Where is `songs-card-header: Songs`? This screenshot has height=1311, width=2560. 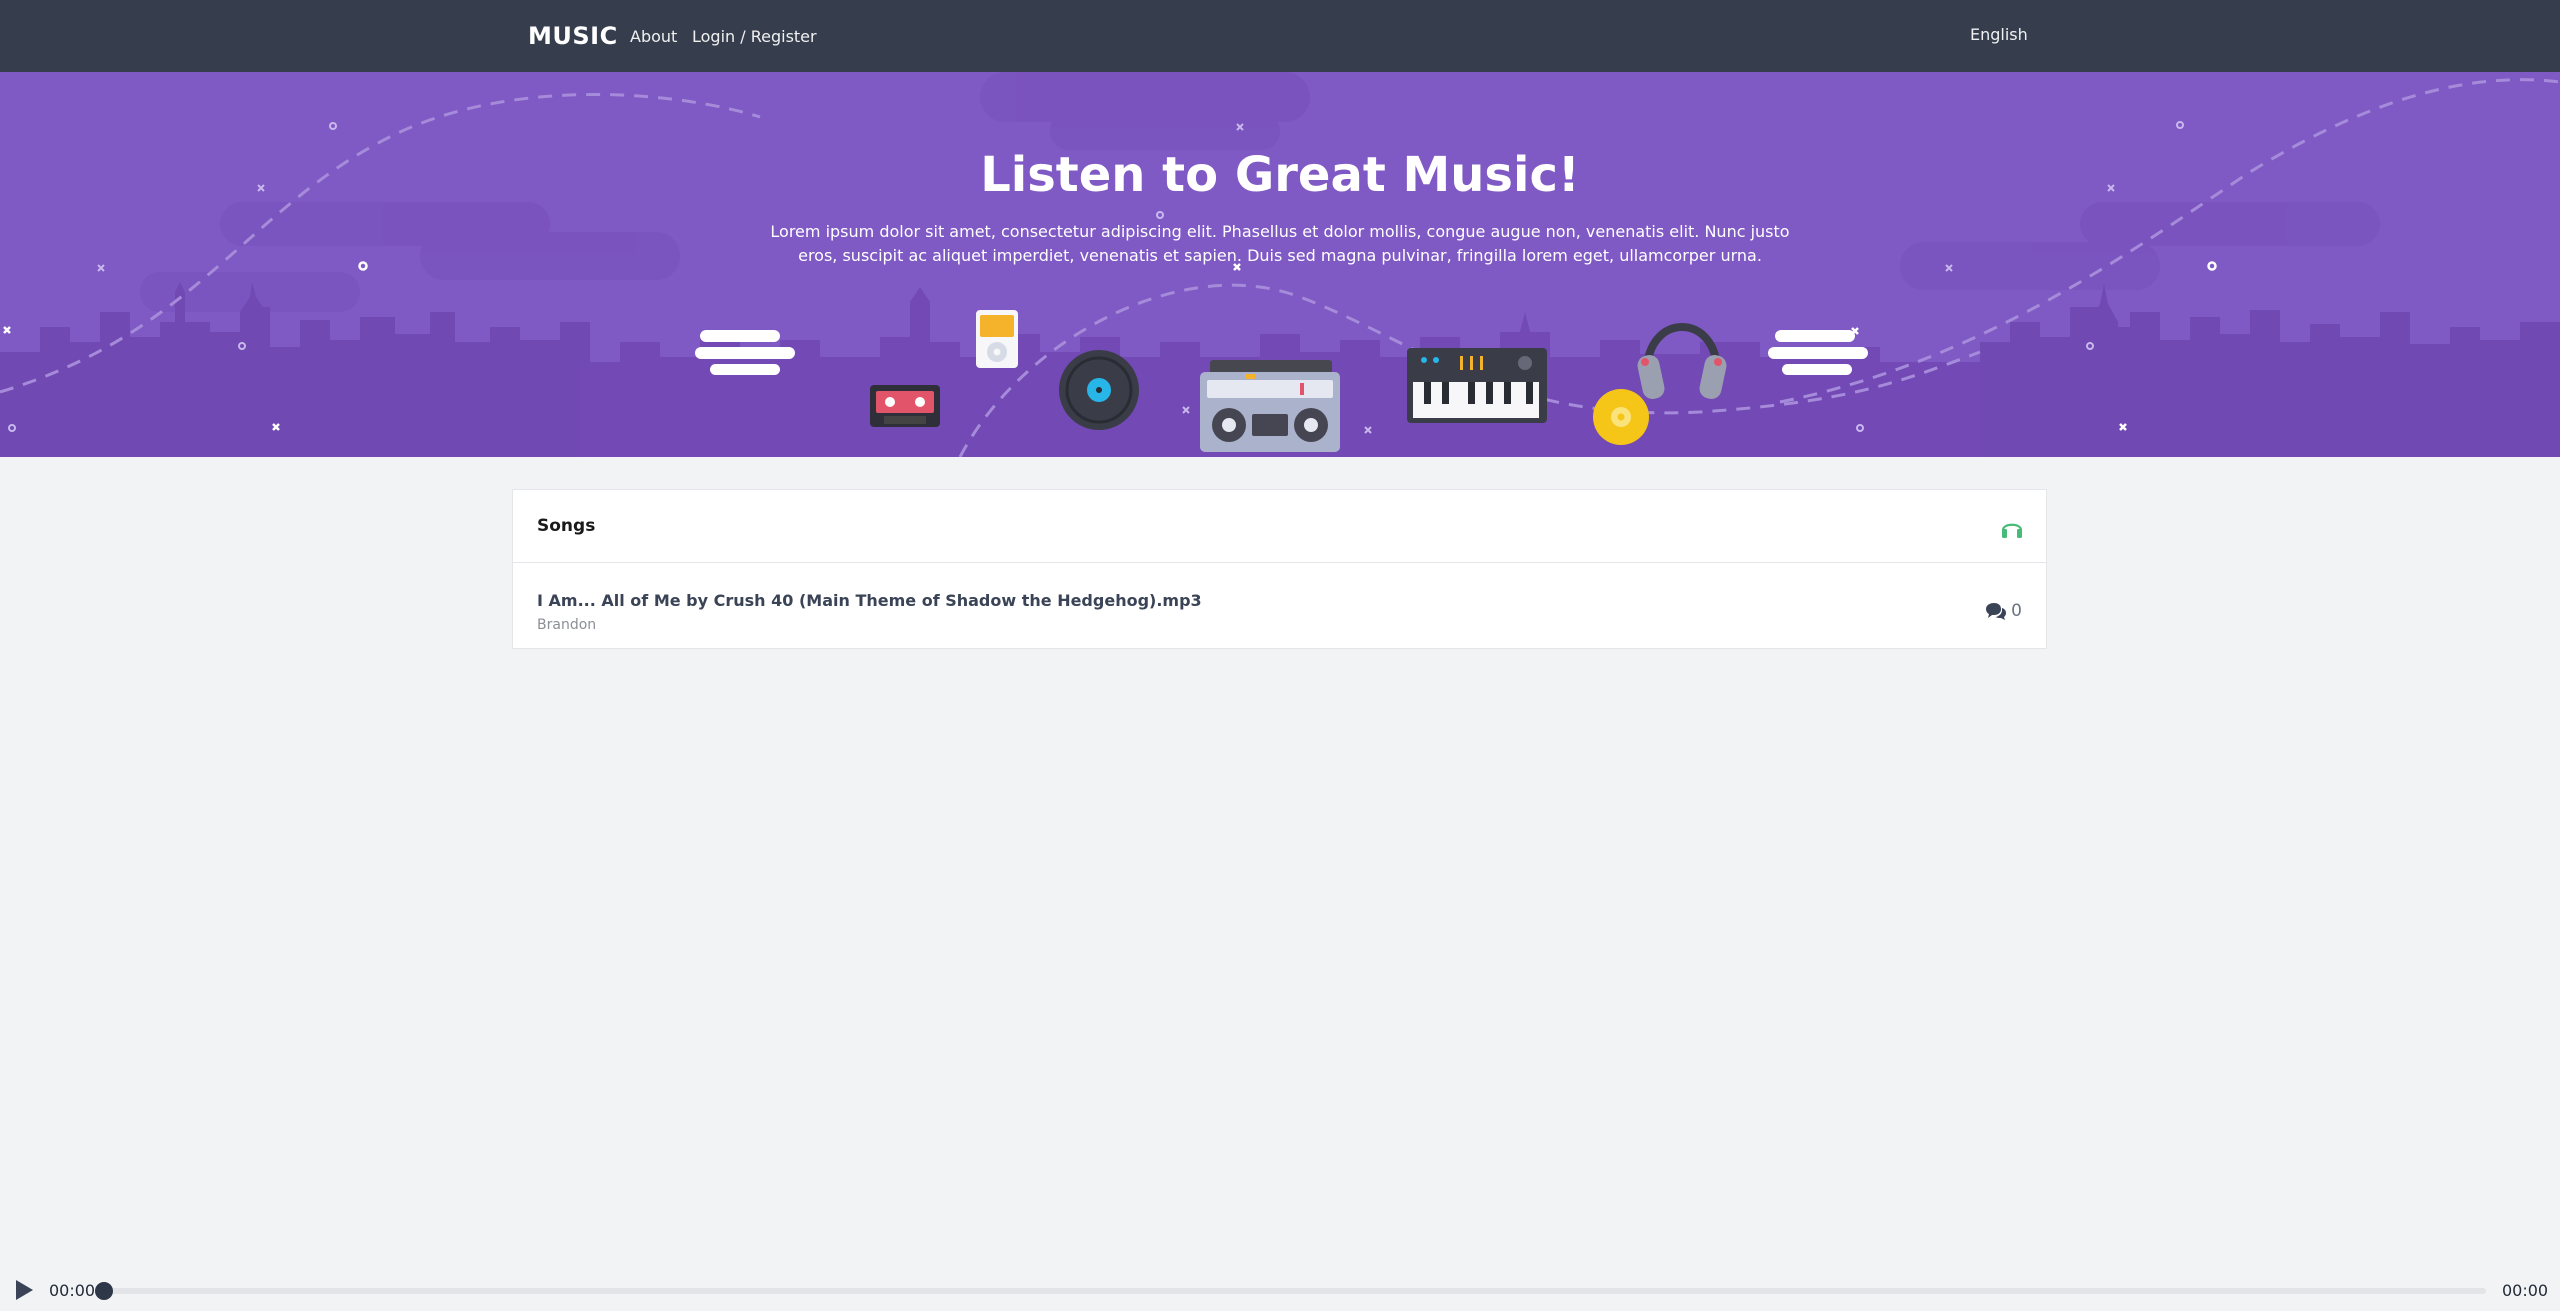 songs-card-header: Songs is located at coordinates (1279, 526).